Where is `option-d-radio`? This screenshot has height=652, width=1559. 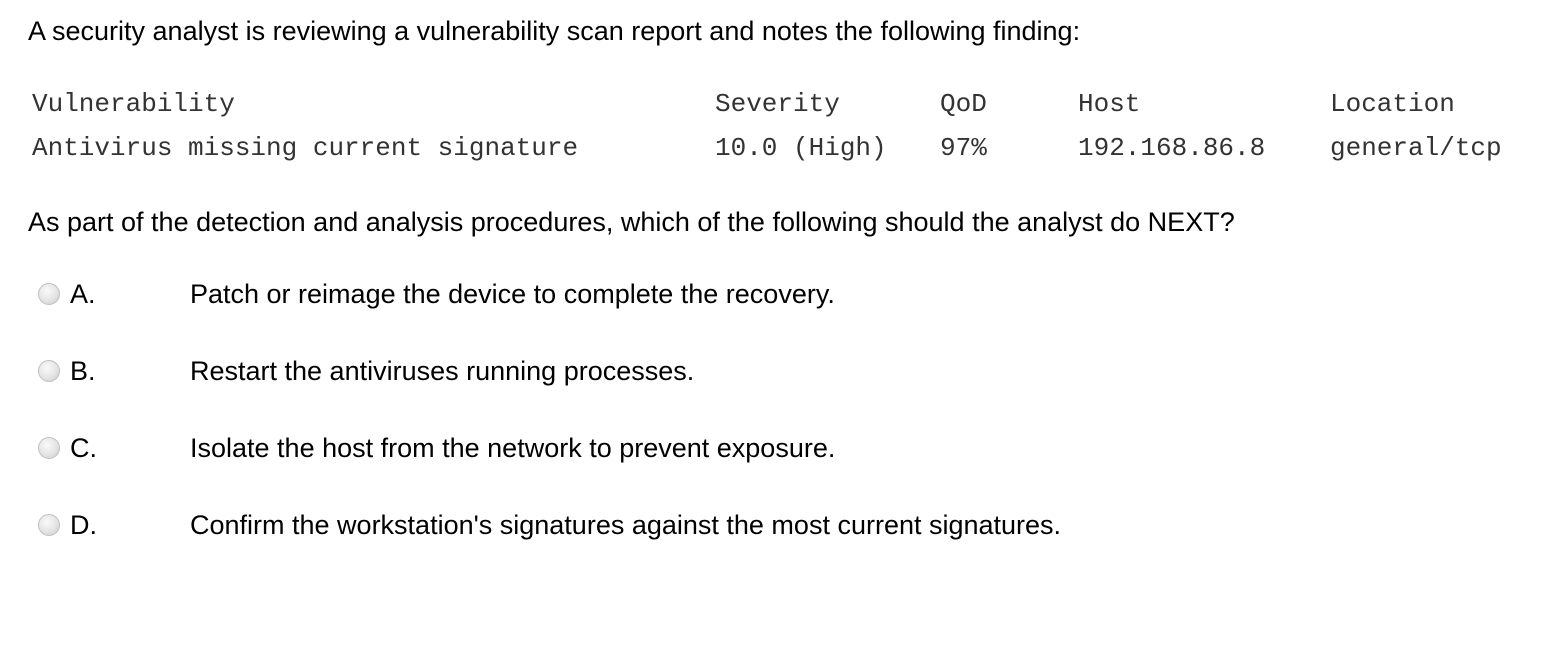 option-d-radio is located at coordinates (49, 525).